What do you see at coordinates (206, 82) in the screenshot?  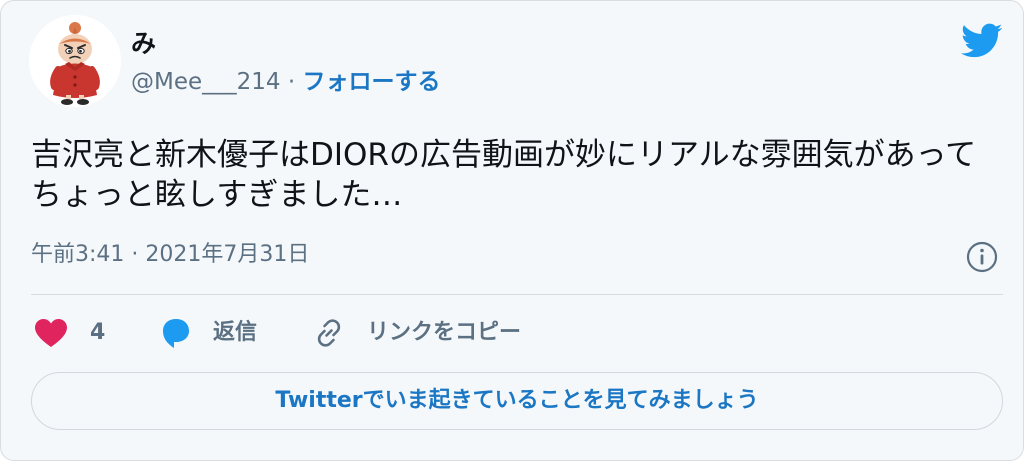 I see `author-handle: @Mee___214` at bounding box center [206, 82].